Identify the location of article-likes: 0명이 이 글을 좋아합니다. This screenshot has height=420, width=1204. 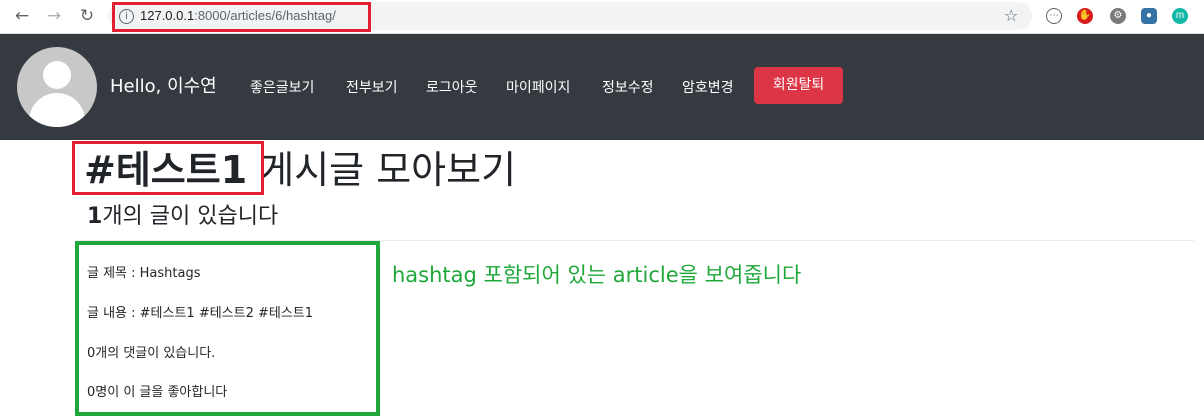
(157, 392).